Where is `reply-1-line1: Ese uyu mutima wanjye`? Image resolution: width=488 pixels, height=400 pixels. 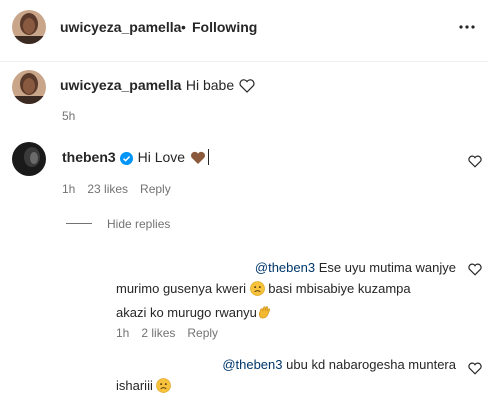 reply-1-line1: Ese uyu mutima wanjye is located at coordinates (387, 267).